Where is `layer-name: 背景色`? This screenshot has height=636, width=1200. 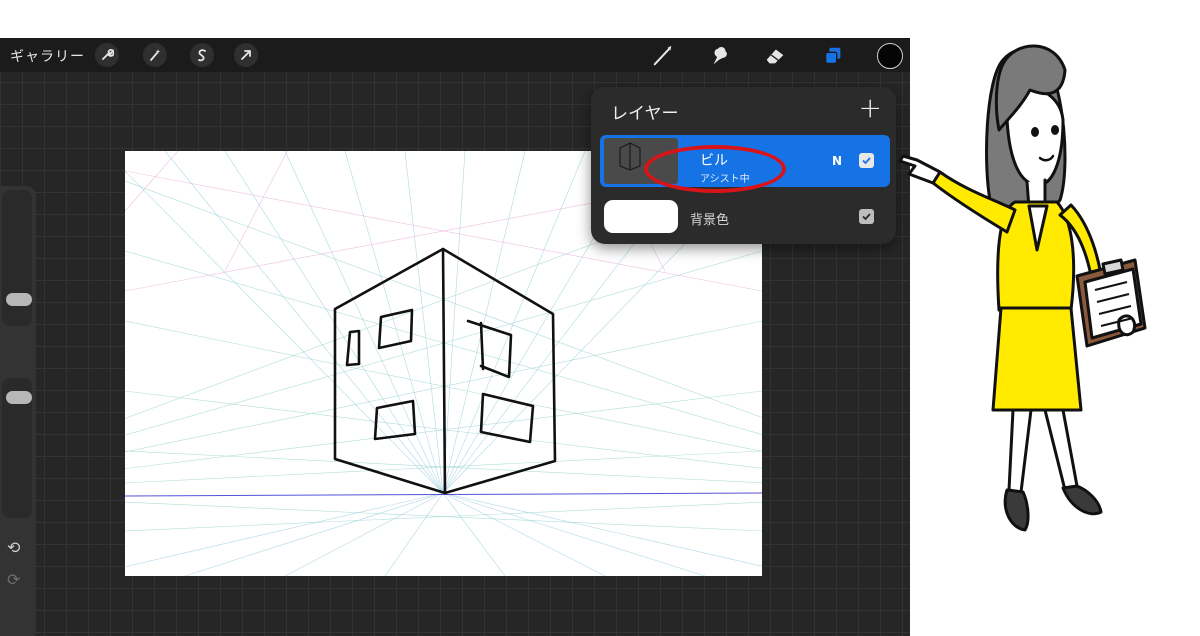 layer-name: 背景色 is located at coordinates (710, 220).